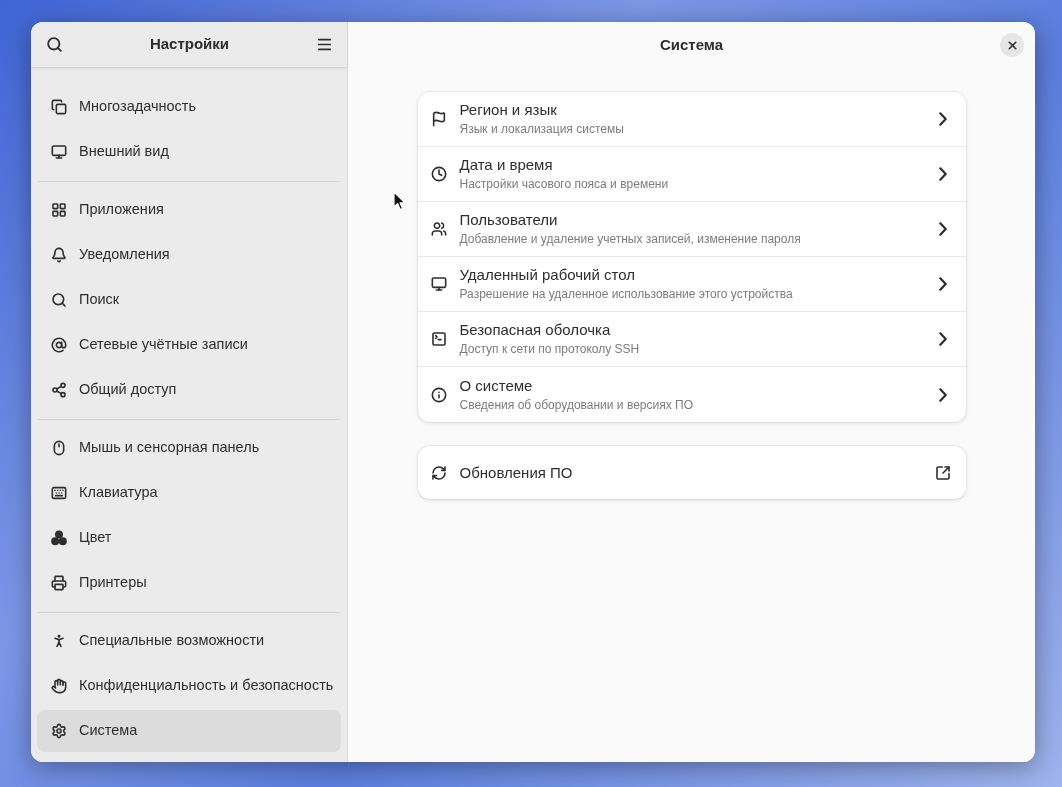 The height and width of the screenshot is (787, 1062). I want to click on settings-row: Обновления ПО, so click(691, 472).